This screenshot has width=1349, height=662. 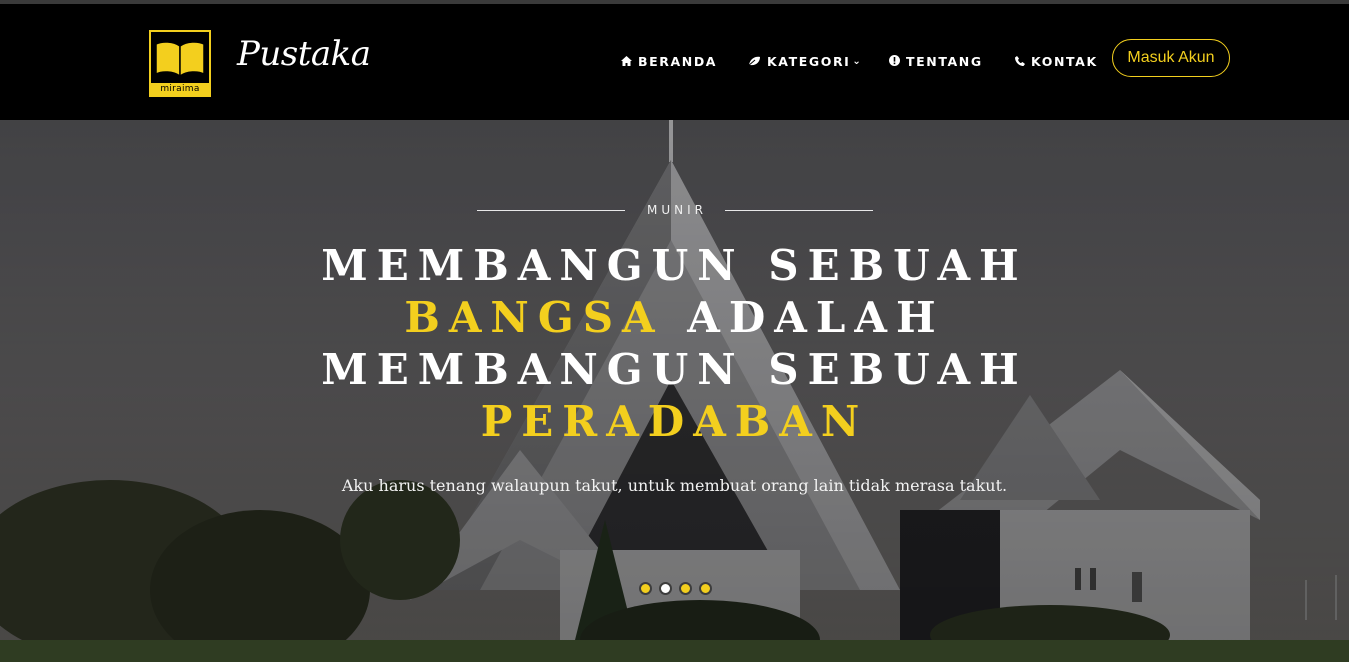 I want to click on headline-line-3: MEMBANGUN SEBUAH, so click(x=674, y=369).